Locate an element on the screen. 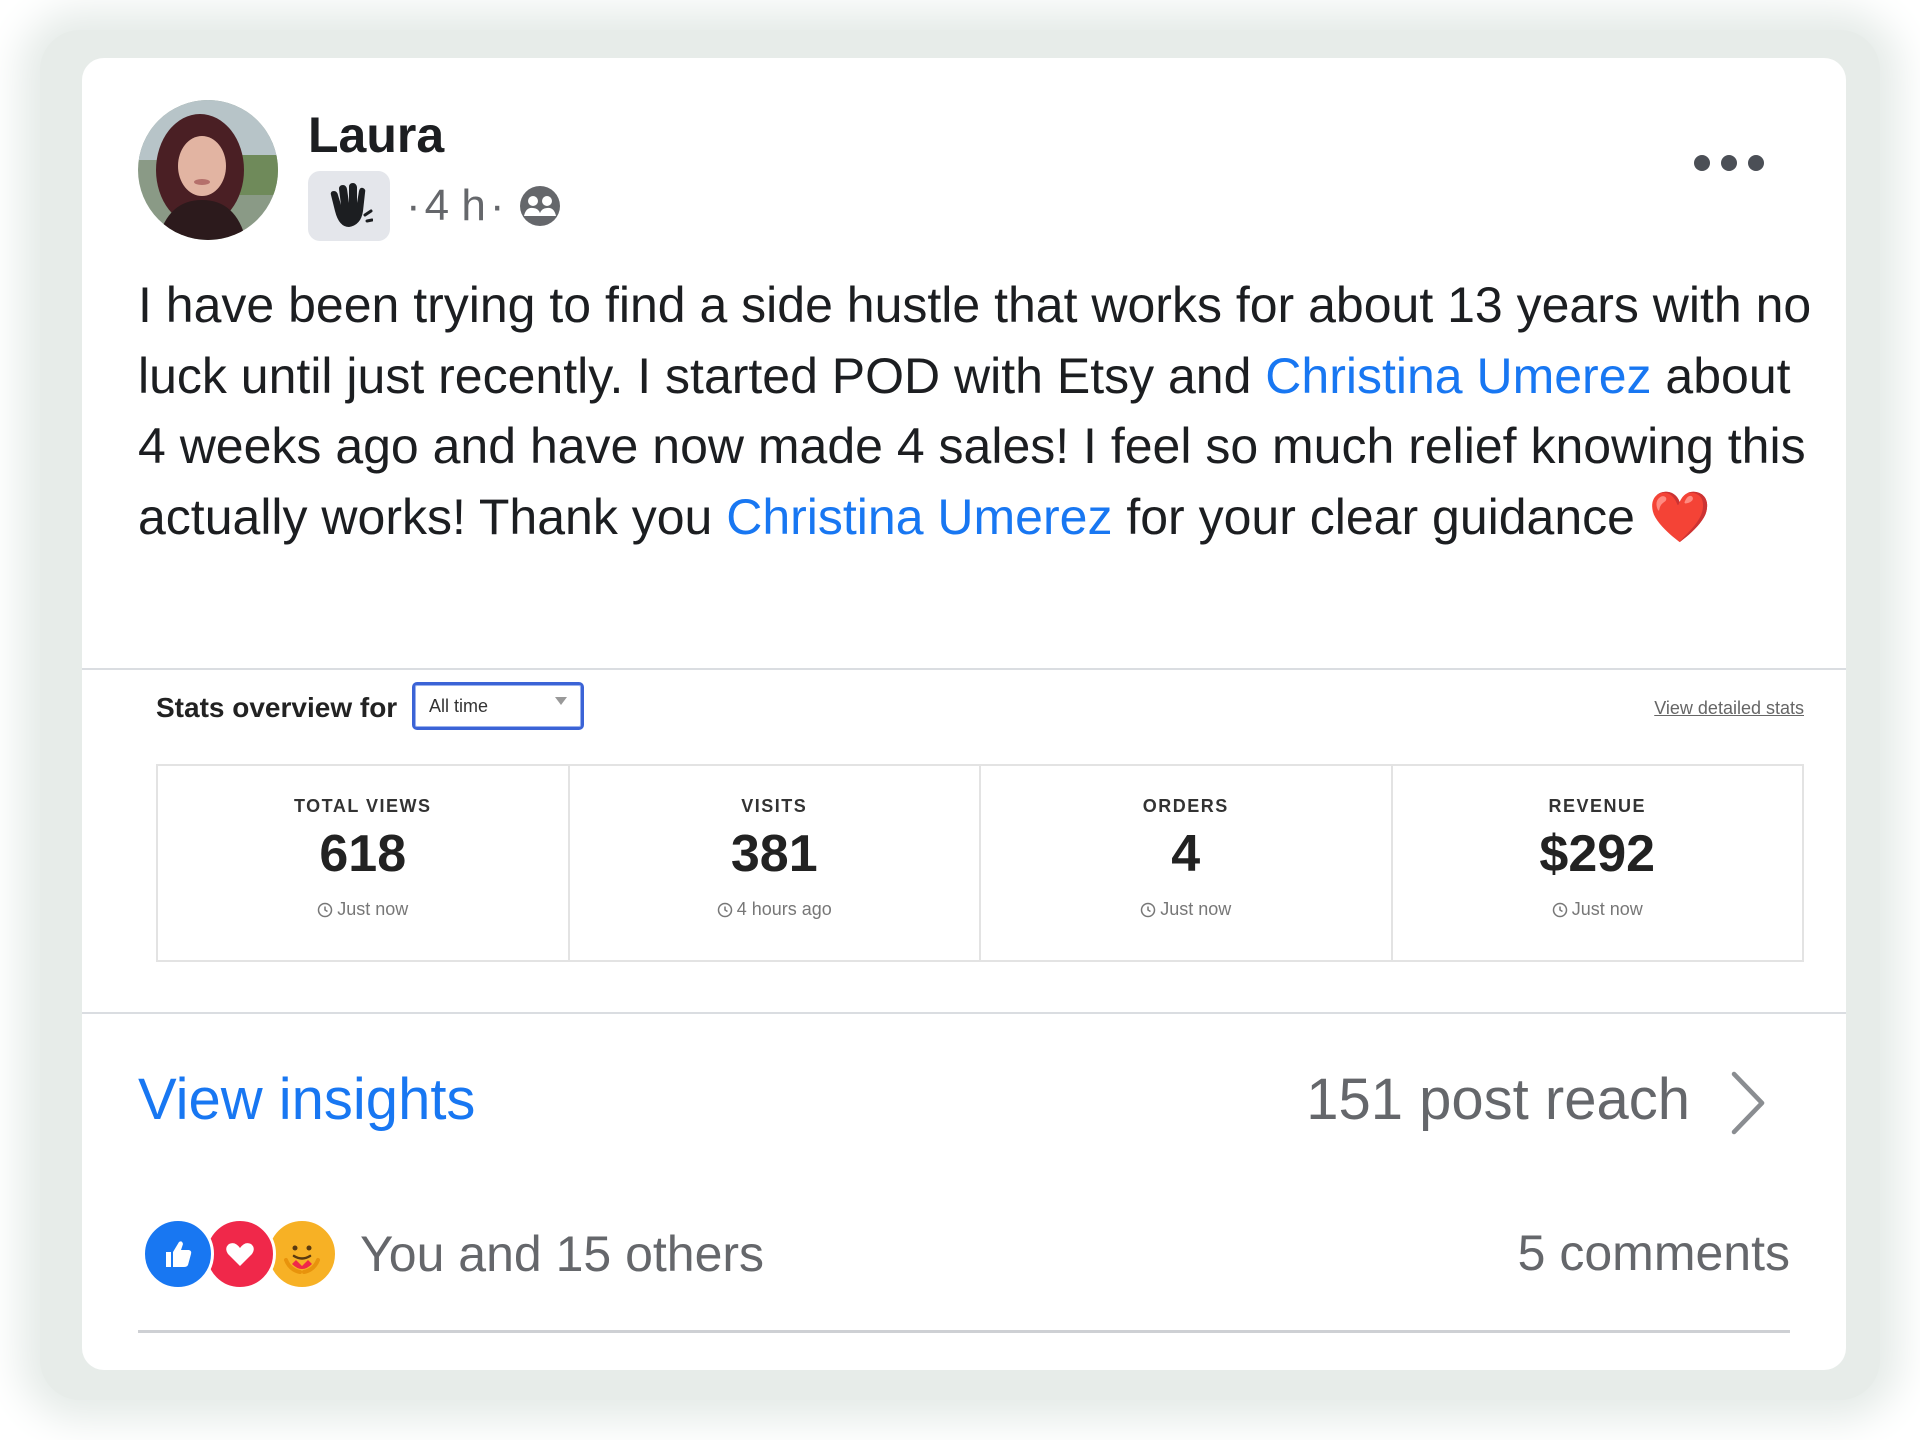 The height and width of the screenshot is (1440, 1920). post-time: 4 h is located at coordinates (455, 206).